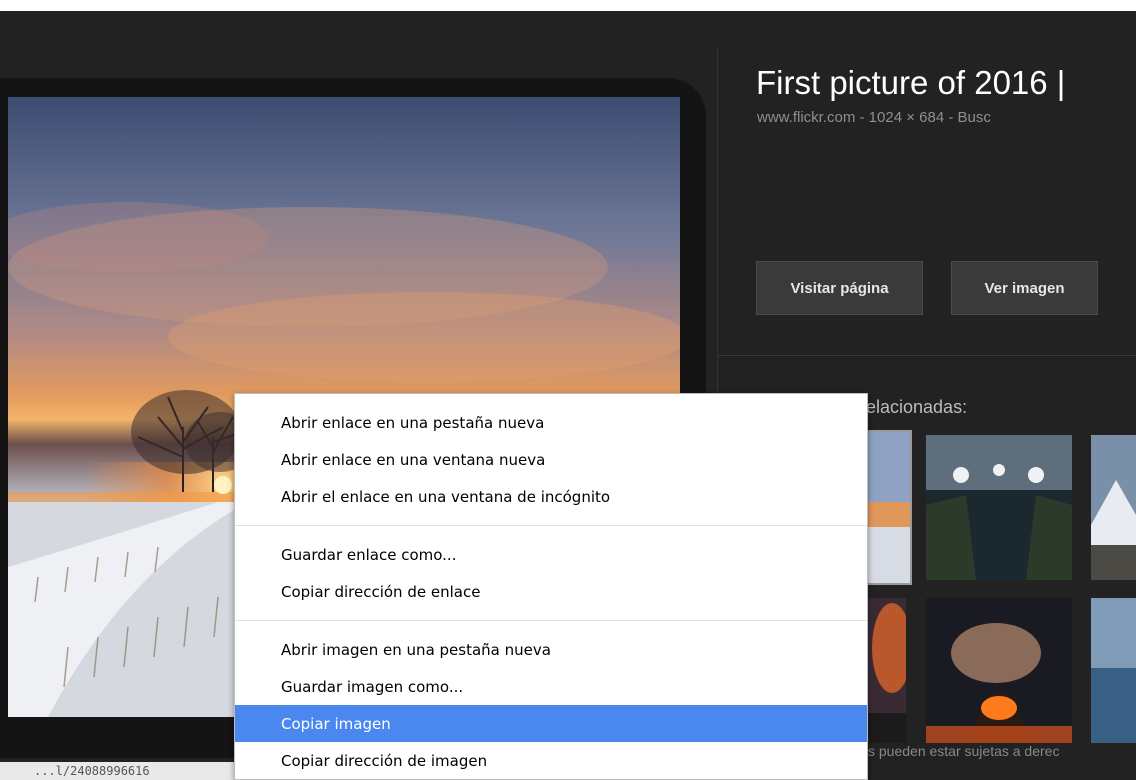  What do you see at coordinates (964, 751) in the screenshot?
I see `rights-notice: s pueden estar sujetas a derec` at bounding box center [964, 751].